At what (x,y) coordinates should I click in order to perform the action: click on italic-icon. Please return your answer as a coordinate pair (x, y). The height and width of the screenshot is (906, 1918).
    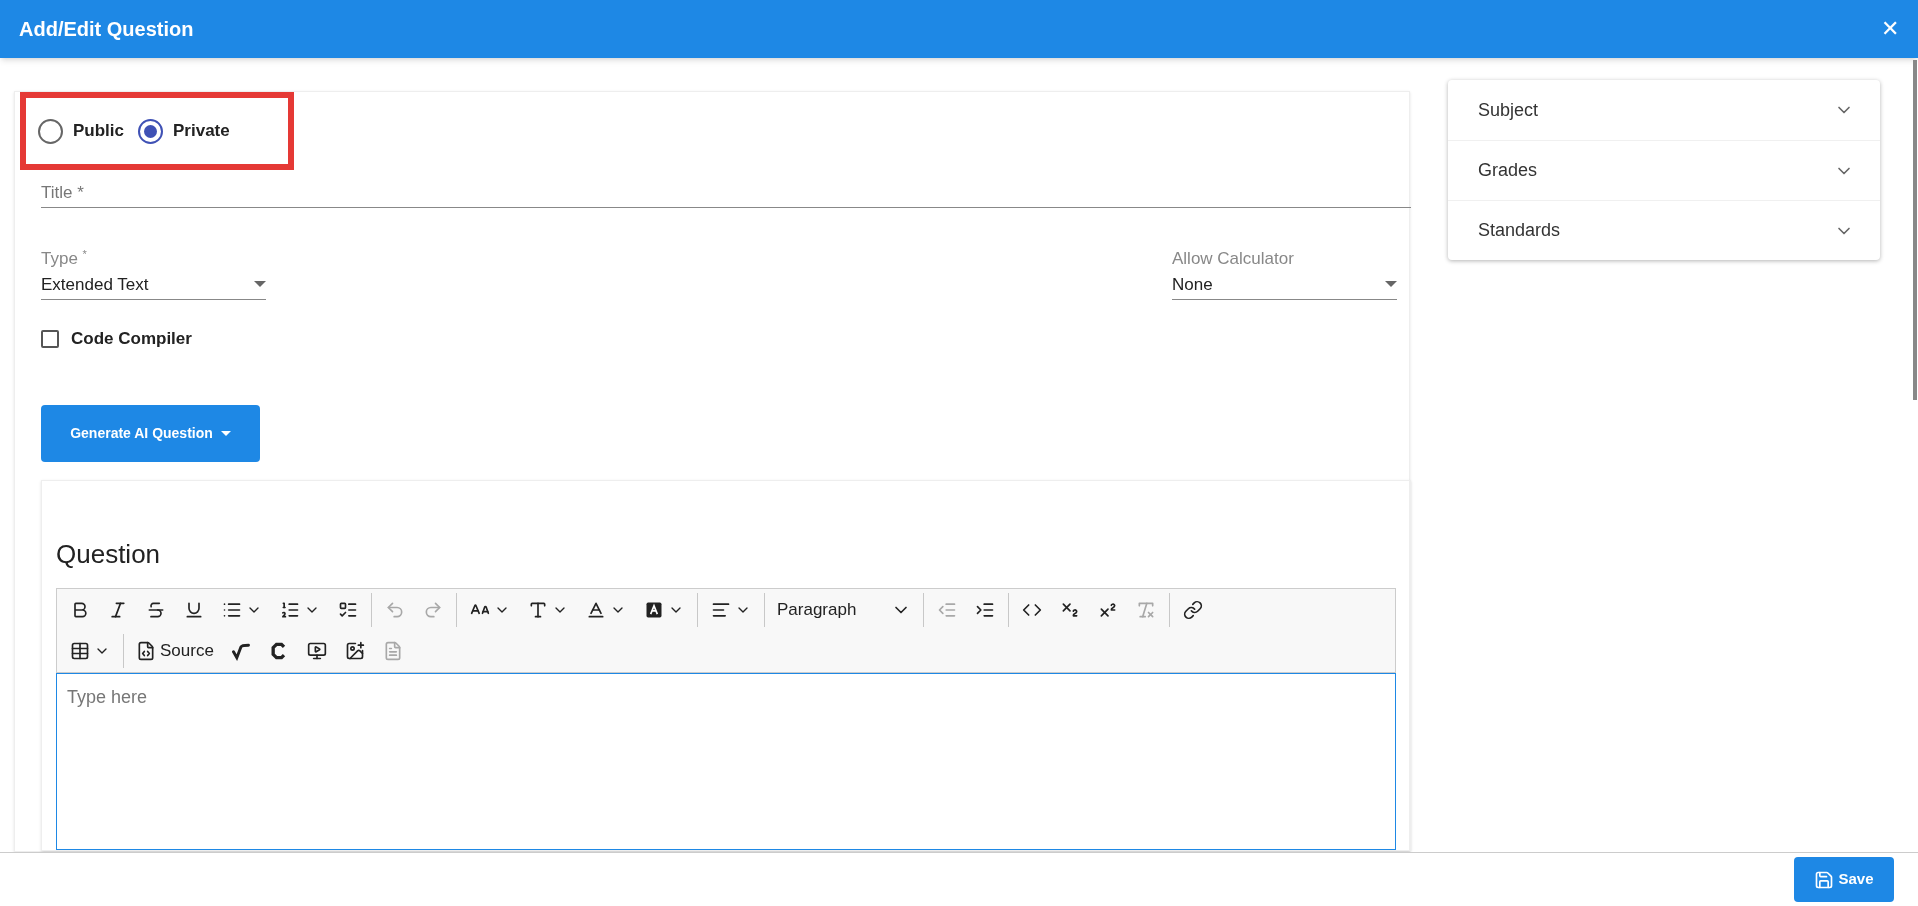
    Looking at the image, I should click on (118, 609).